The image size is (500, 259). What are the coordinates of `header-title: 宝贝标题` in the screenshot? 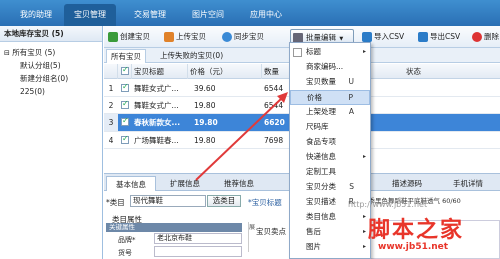 It's located at (160, 71).